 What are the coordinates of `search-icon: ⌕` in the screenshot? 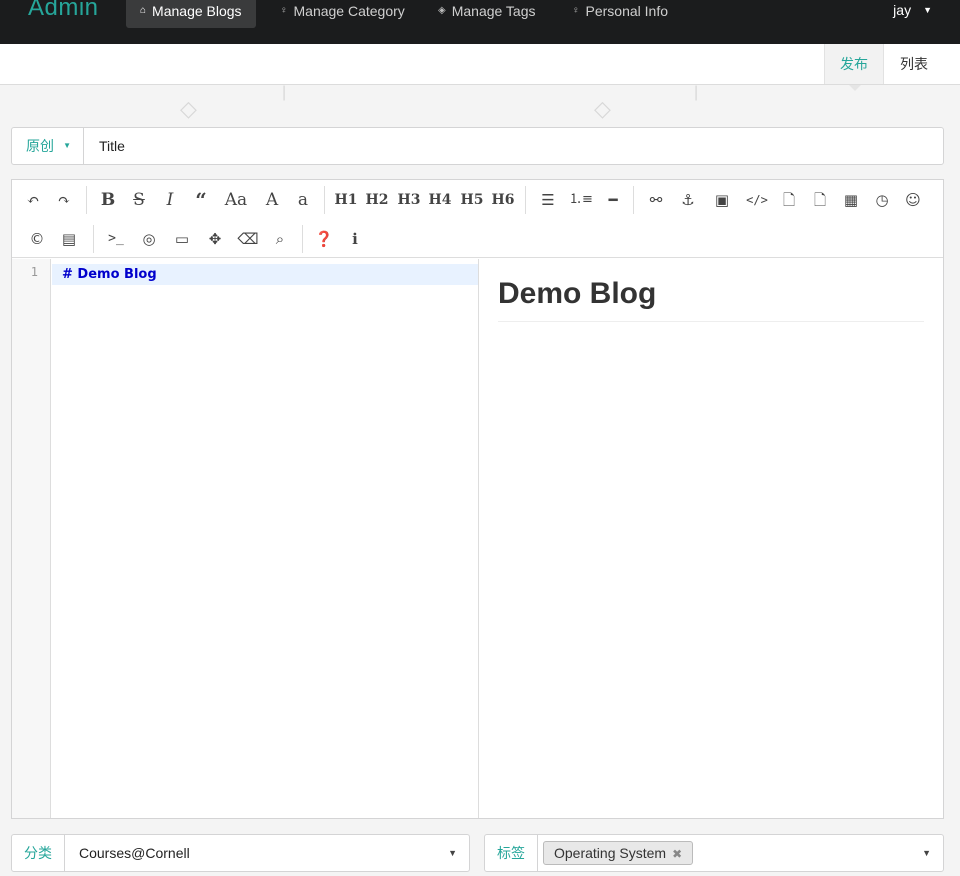 It's located at (280, 239).